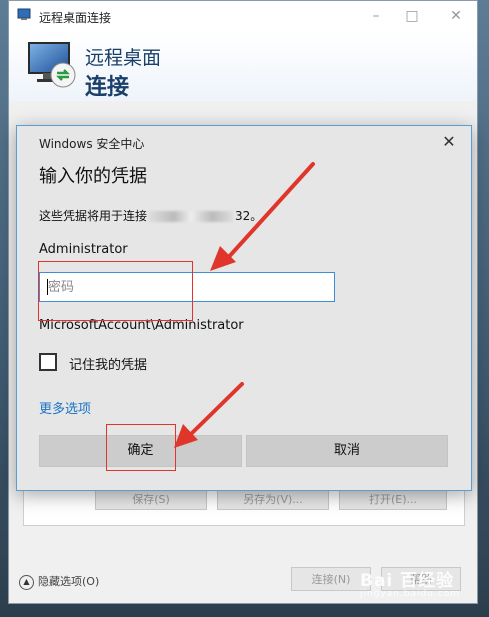  I want to click on close-icon: ✕, so click(449, 141).